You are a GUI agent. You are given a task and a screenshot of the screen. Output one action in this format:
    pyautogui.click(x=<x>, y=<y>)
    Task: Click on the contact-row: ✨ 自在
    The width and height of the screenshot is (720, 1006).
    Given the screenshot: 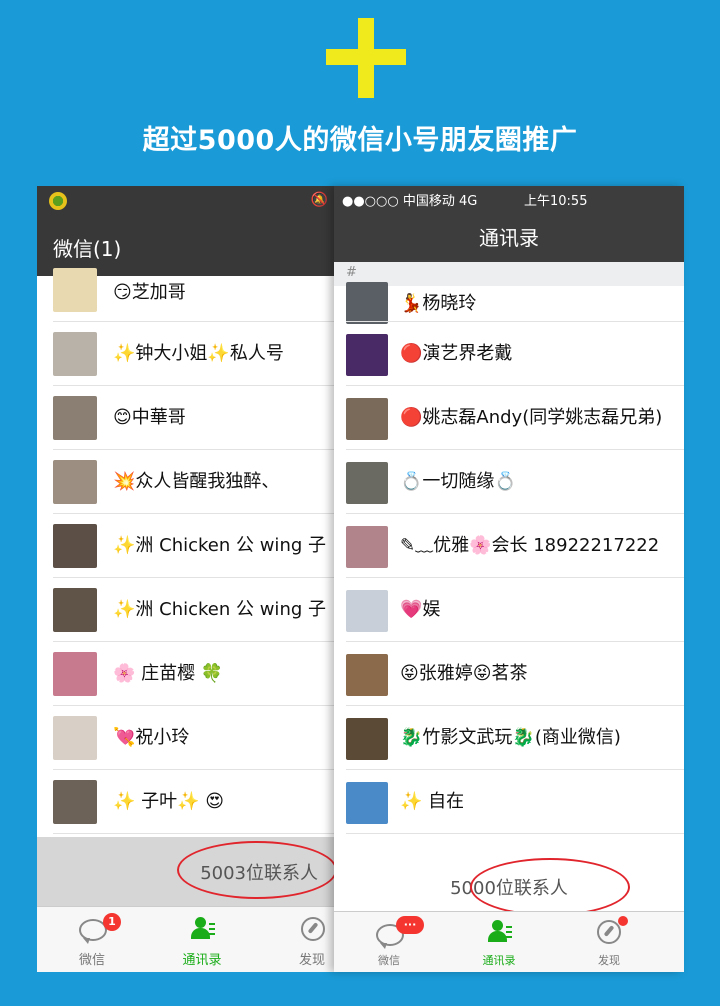 What is the action you would take?
    pyautogui.click(x=509, y=802)
    